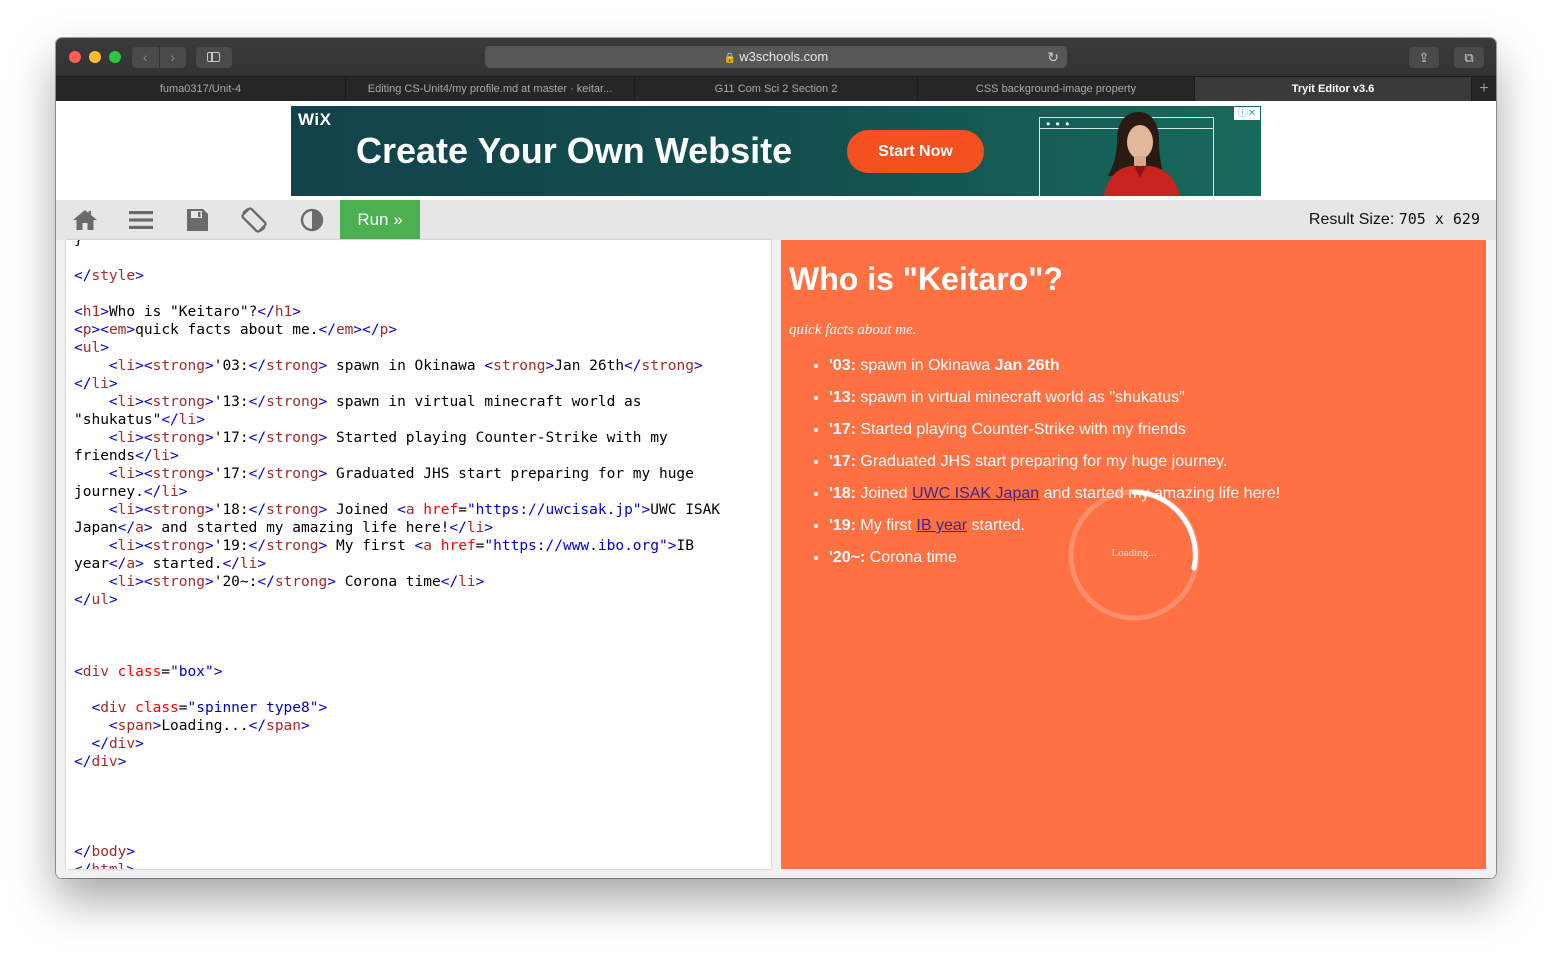 The image size is (1552, 953). I want to click on ad-headline: Create Your Own Website, so click(574, 150).